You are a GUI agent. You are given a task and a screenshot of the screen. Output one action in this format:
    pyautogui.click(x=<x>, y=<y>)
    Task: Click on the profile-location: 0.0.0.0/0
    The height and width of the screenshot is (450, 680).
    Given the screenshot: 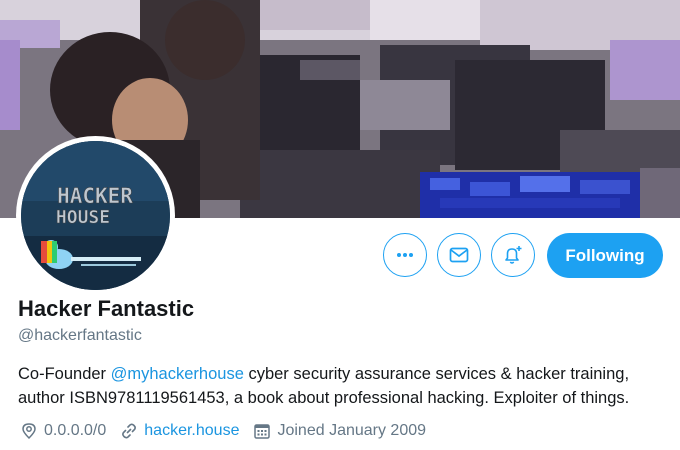 What is the action you would take?
    pyautogui.click(x=63, y=431)
    